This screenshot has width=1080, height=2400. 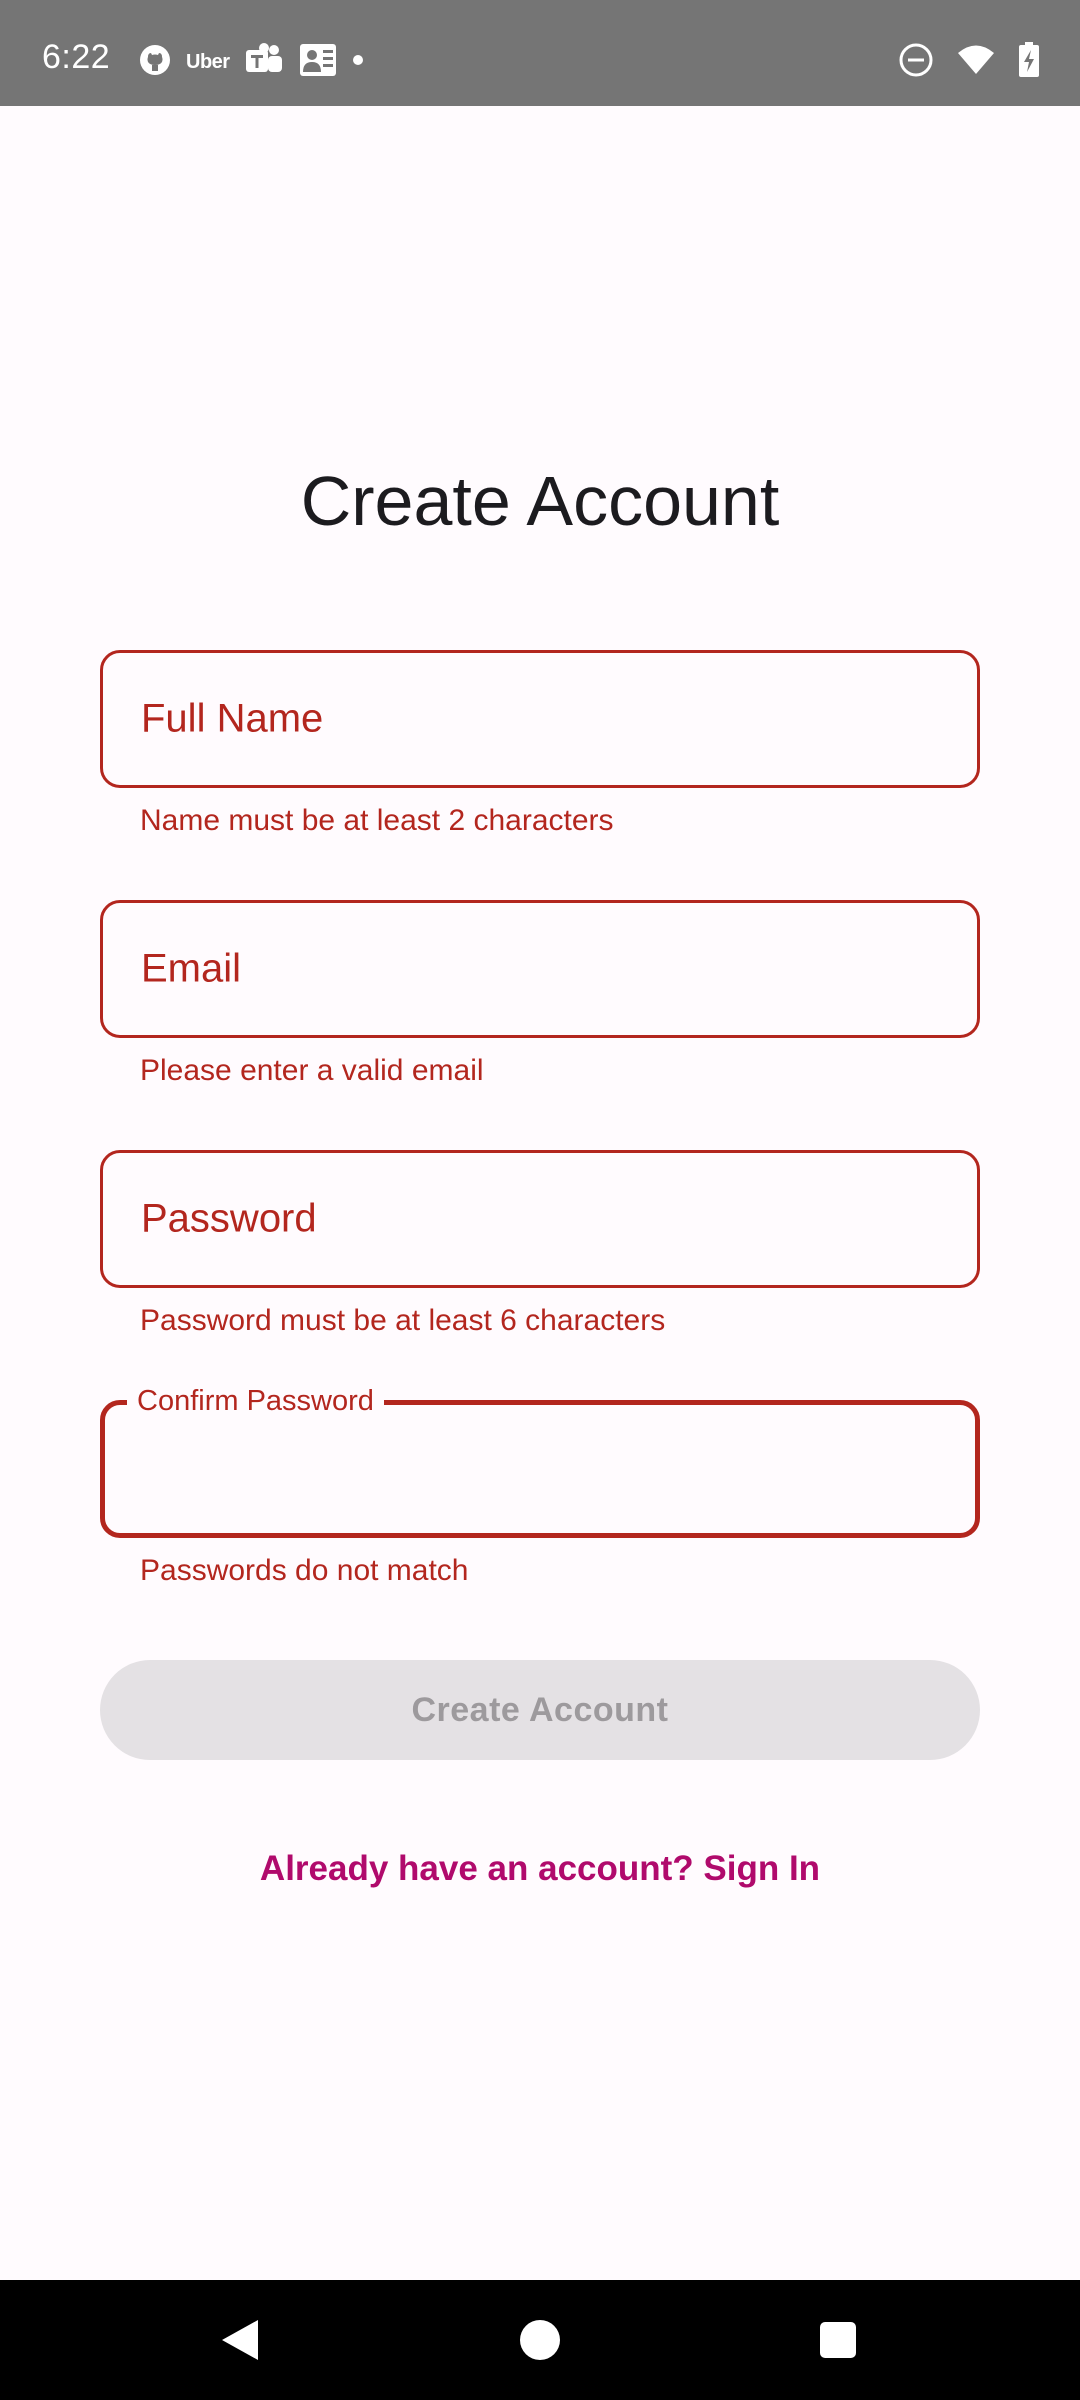 I want to click on recents-icon, so click(x=838, y=2340).